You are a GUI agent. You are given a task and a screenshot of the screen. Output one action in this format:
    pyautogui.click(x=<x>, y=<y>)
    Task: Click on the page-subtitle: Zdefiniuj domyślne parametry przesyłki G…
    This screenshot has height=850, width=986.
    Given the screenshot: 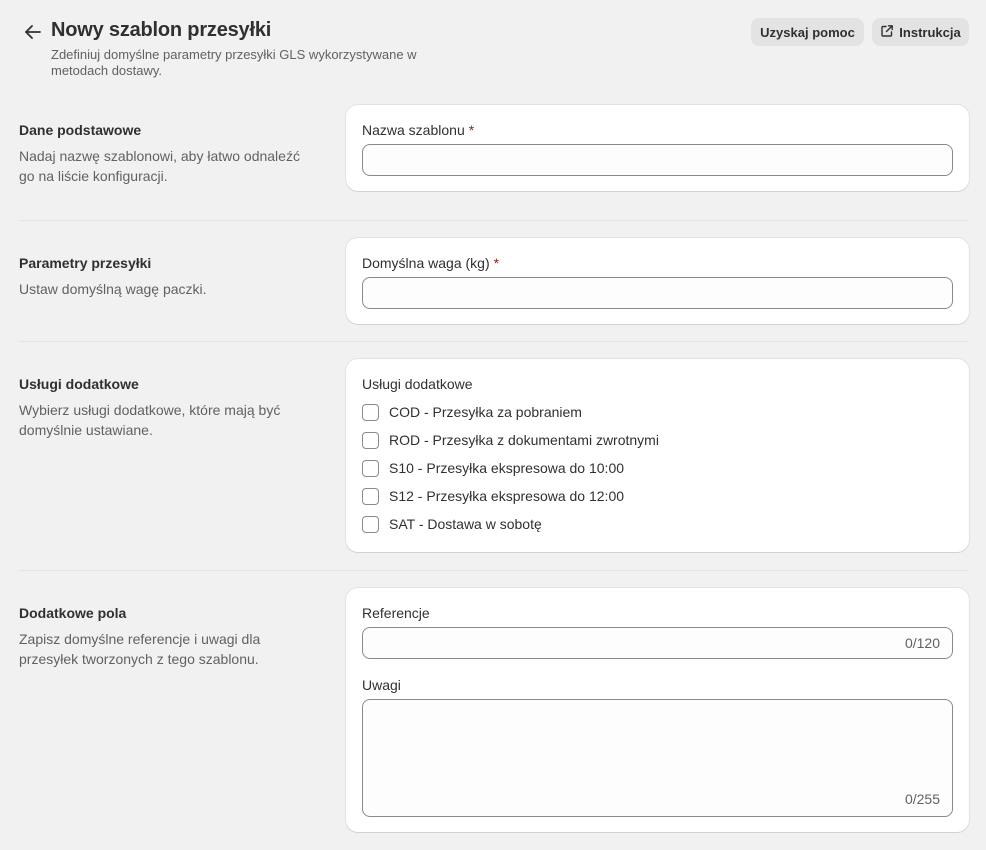 What is the action you would take?
    pyautogui.click(x=234, y=62)
    